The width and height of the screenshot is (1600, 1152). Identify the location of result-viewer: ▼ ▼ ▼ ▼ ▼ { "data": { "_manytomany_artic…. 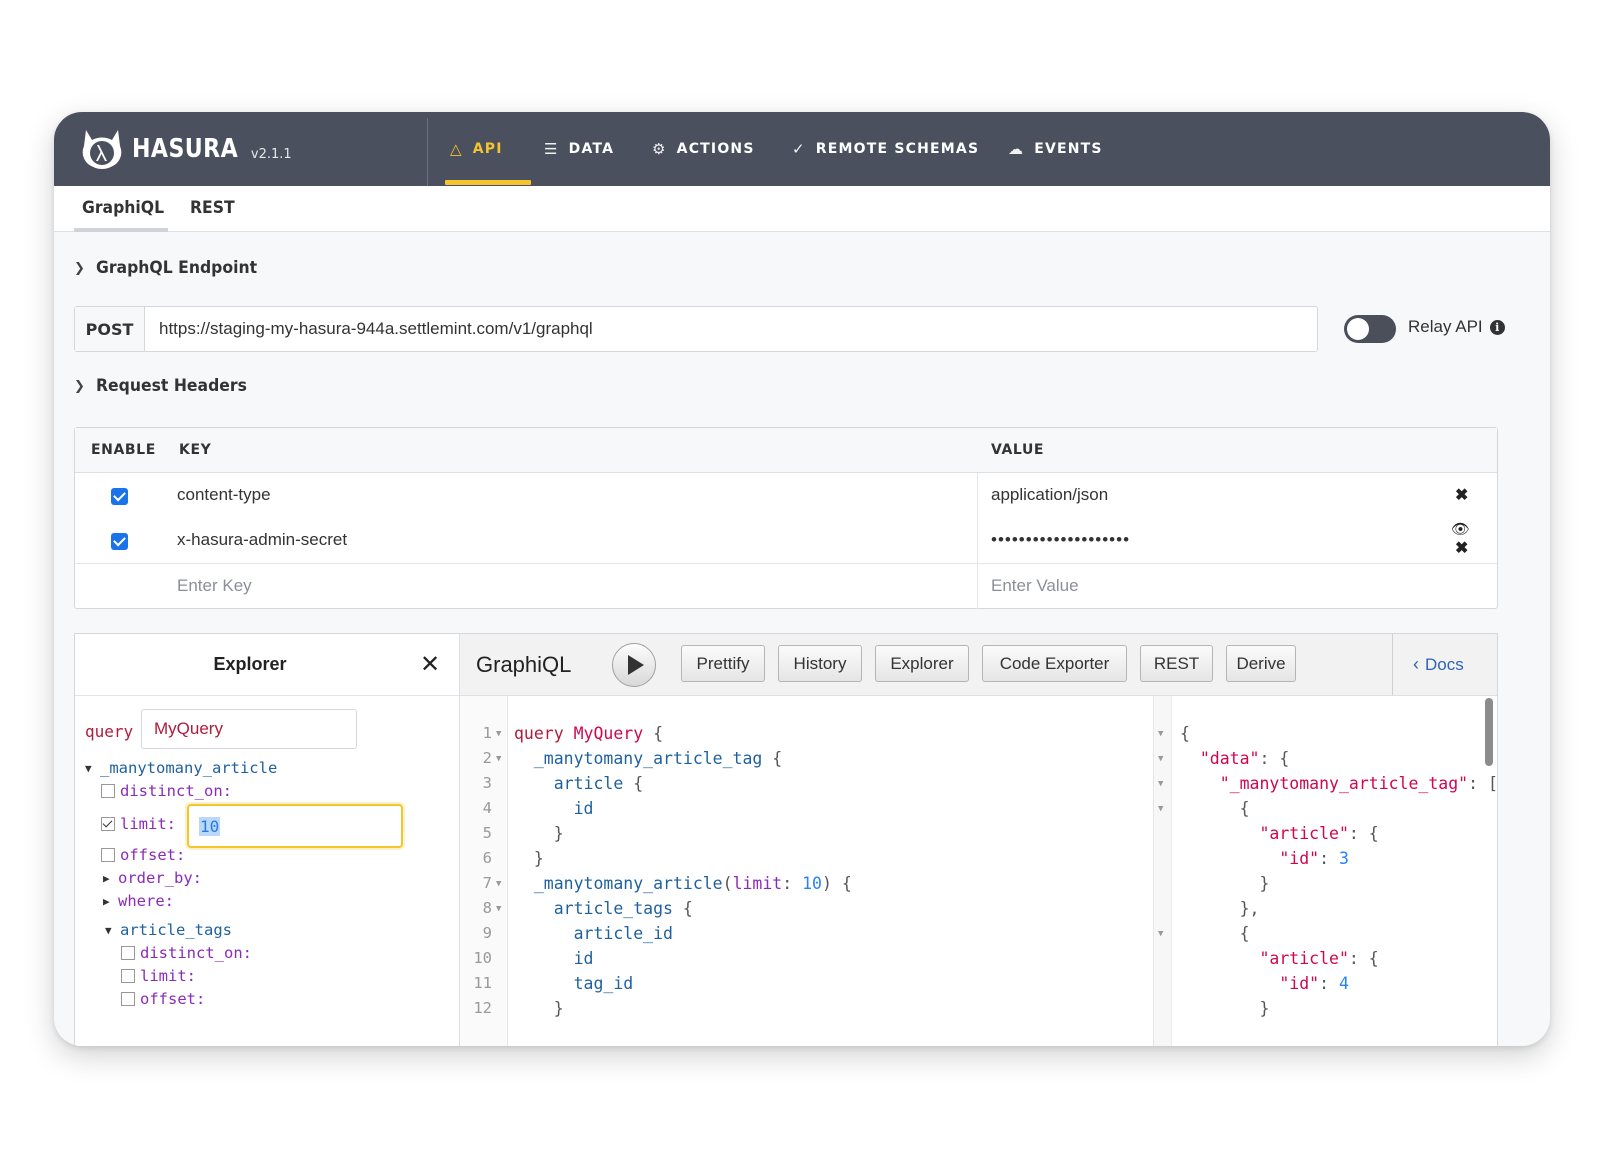
(1325, 871).